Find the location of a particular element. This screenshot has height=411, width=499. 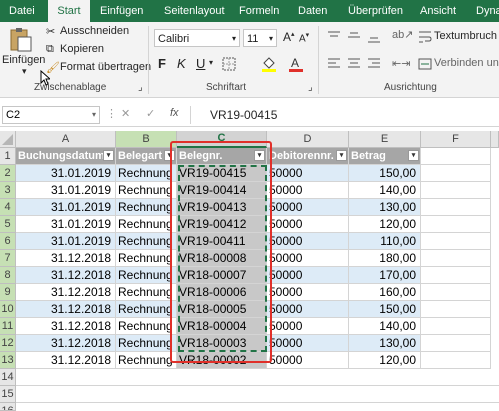

fill-color-icon is located at coordinates (269, 66).